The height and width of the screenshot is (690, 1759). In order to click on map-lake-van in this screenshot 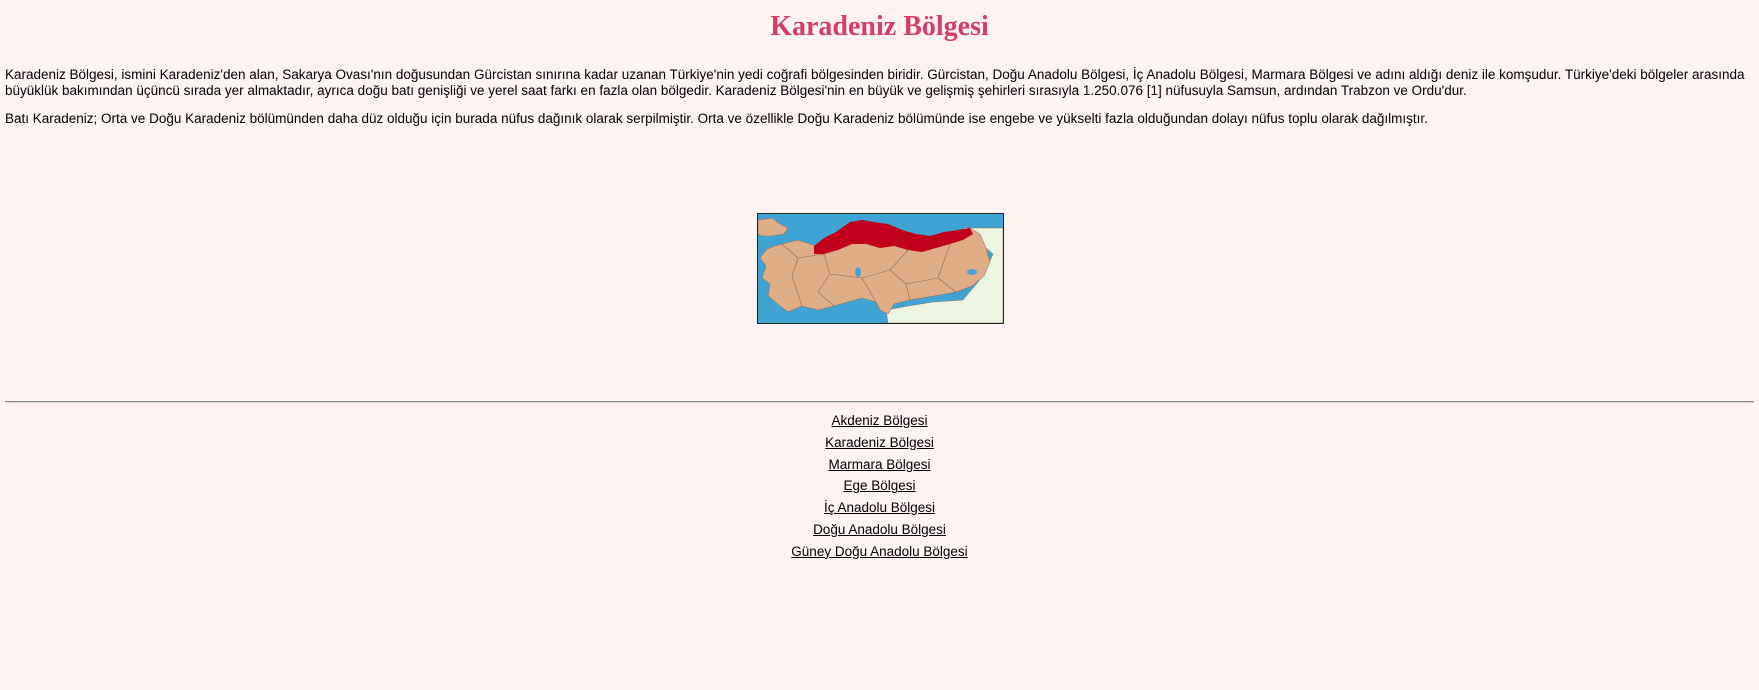, I will do `click(972, 272)`.